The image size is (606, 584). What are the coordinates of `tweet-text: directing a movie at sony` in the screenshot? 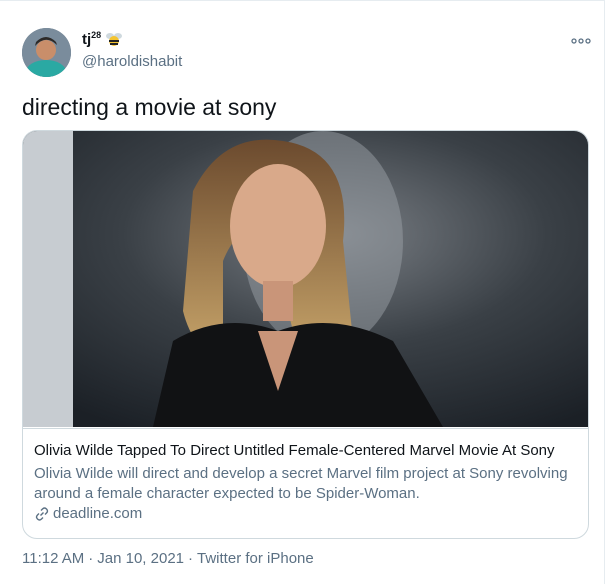 It's located at (149, 107).